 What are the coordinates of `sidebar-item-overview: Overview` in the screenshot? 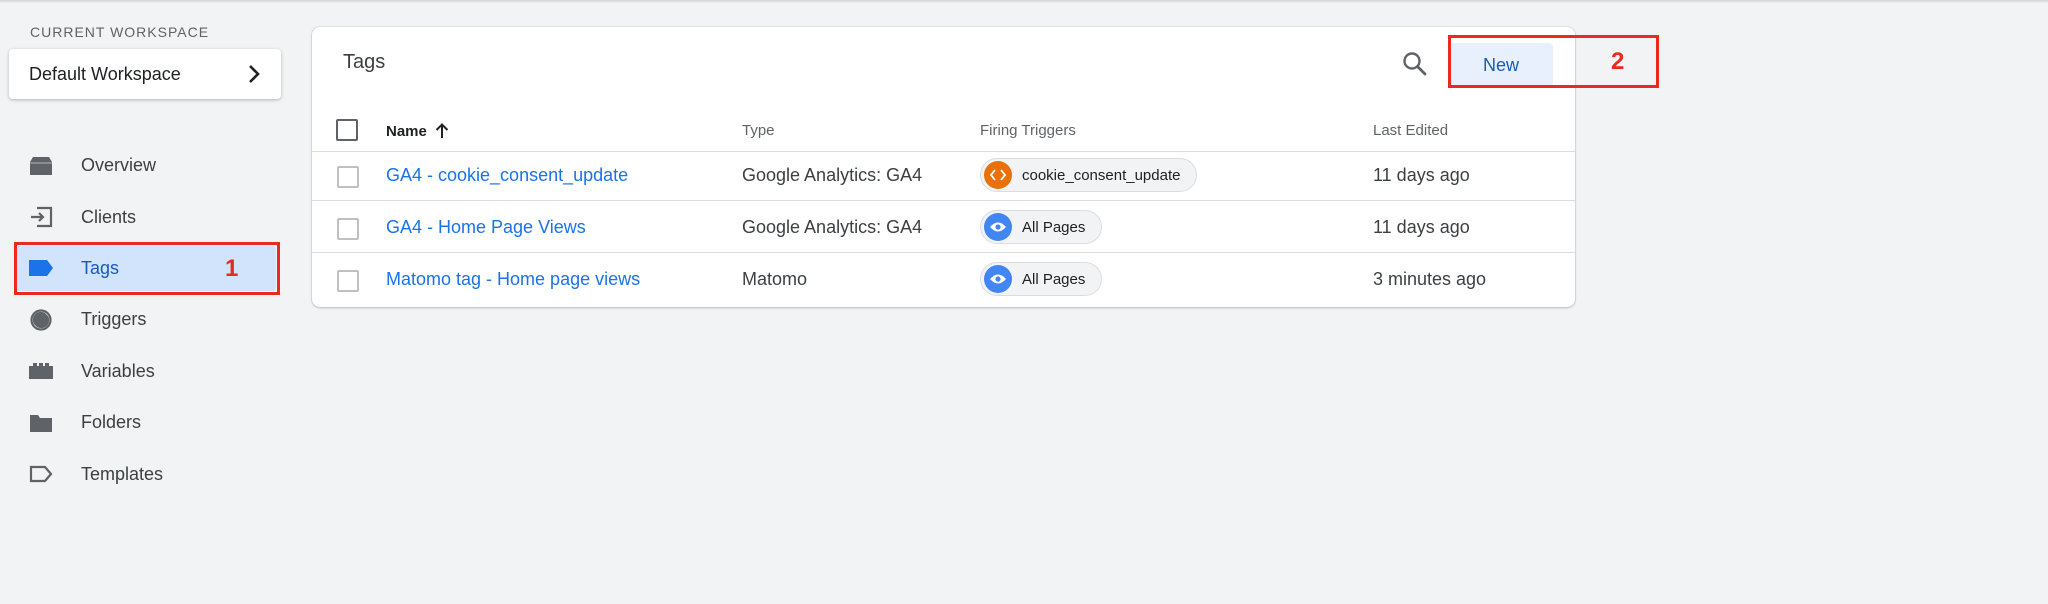 It's located at (145, 165).